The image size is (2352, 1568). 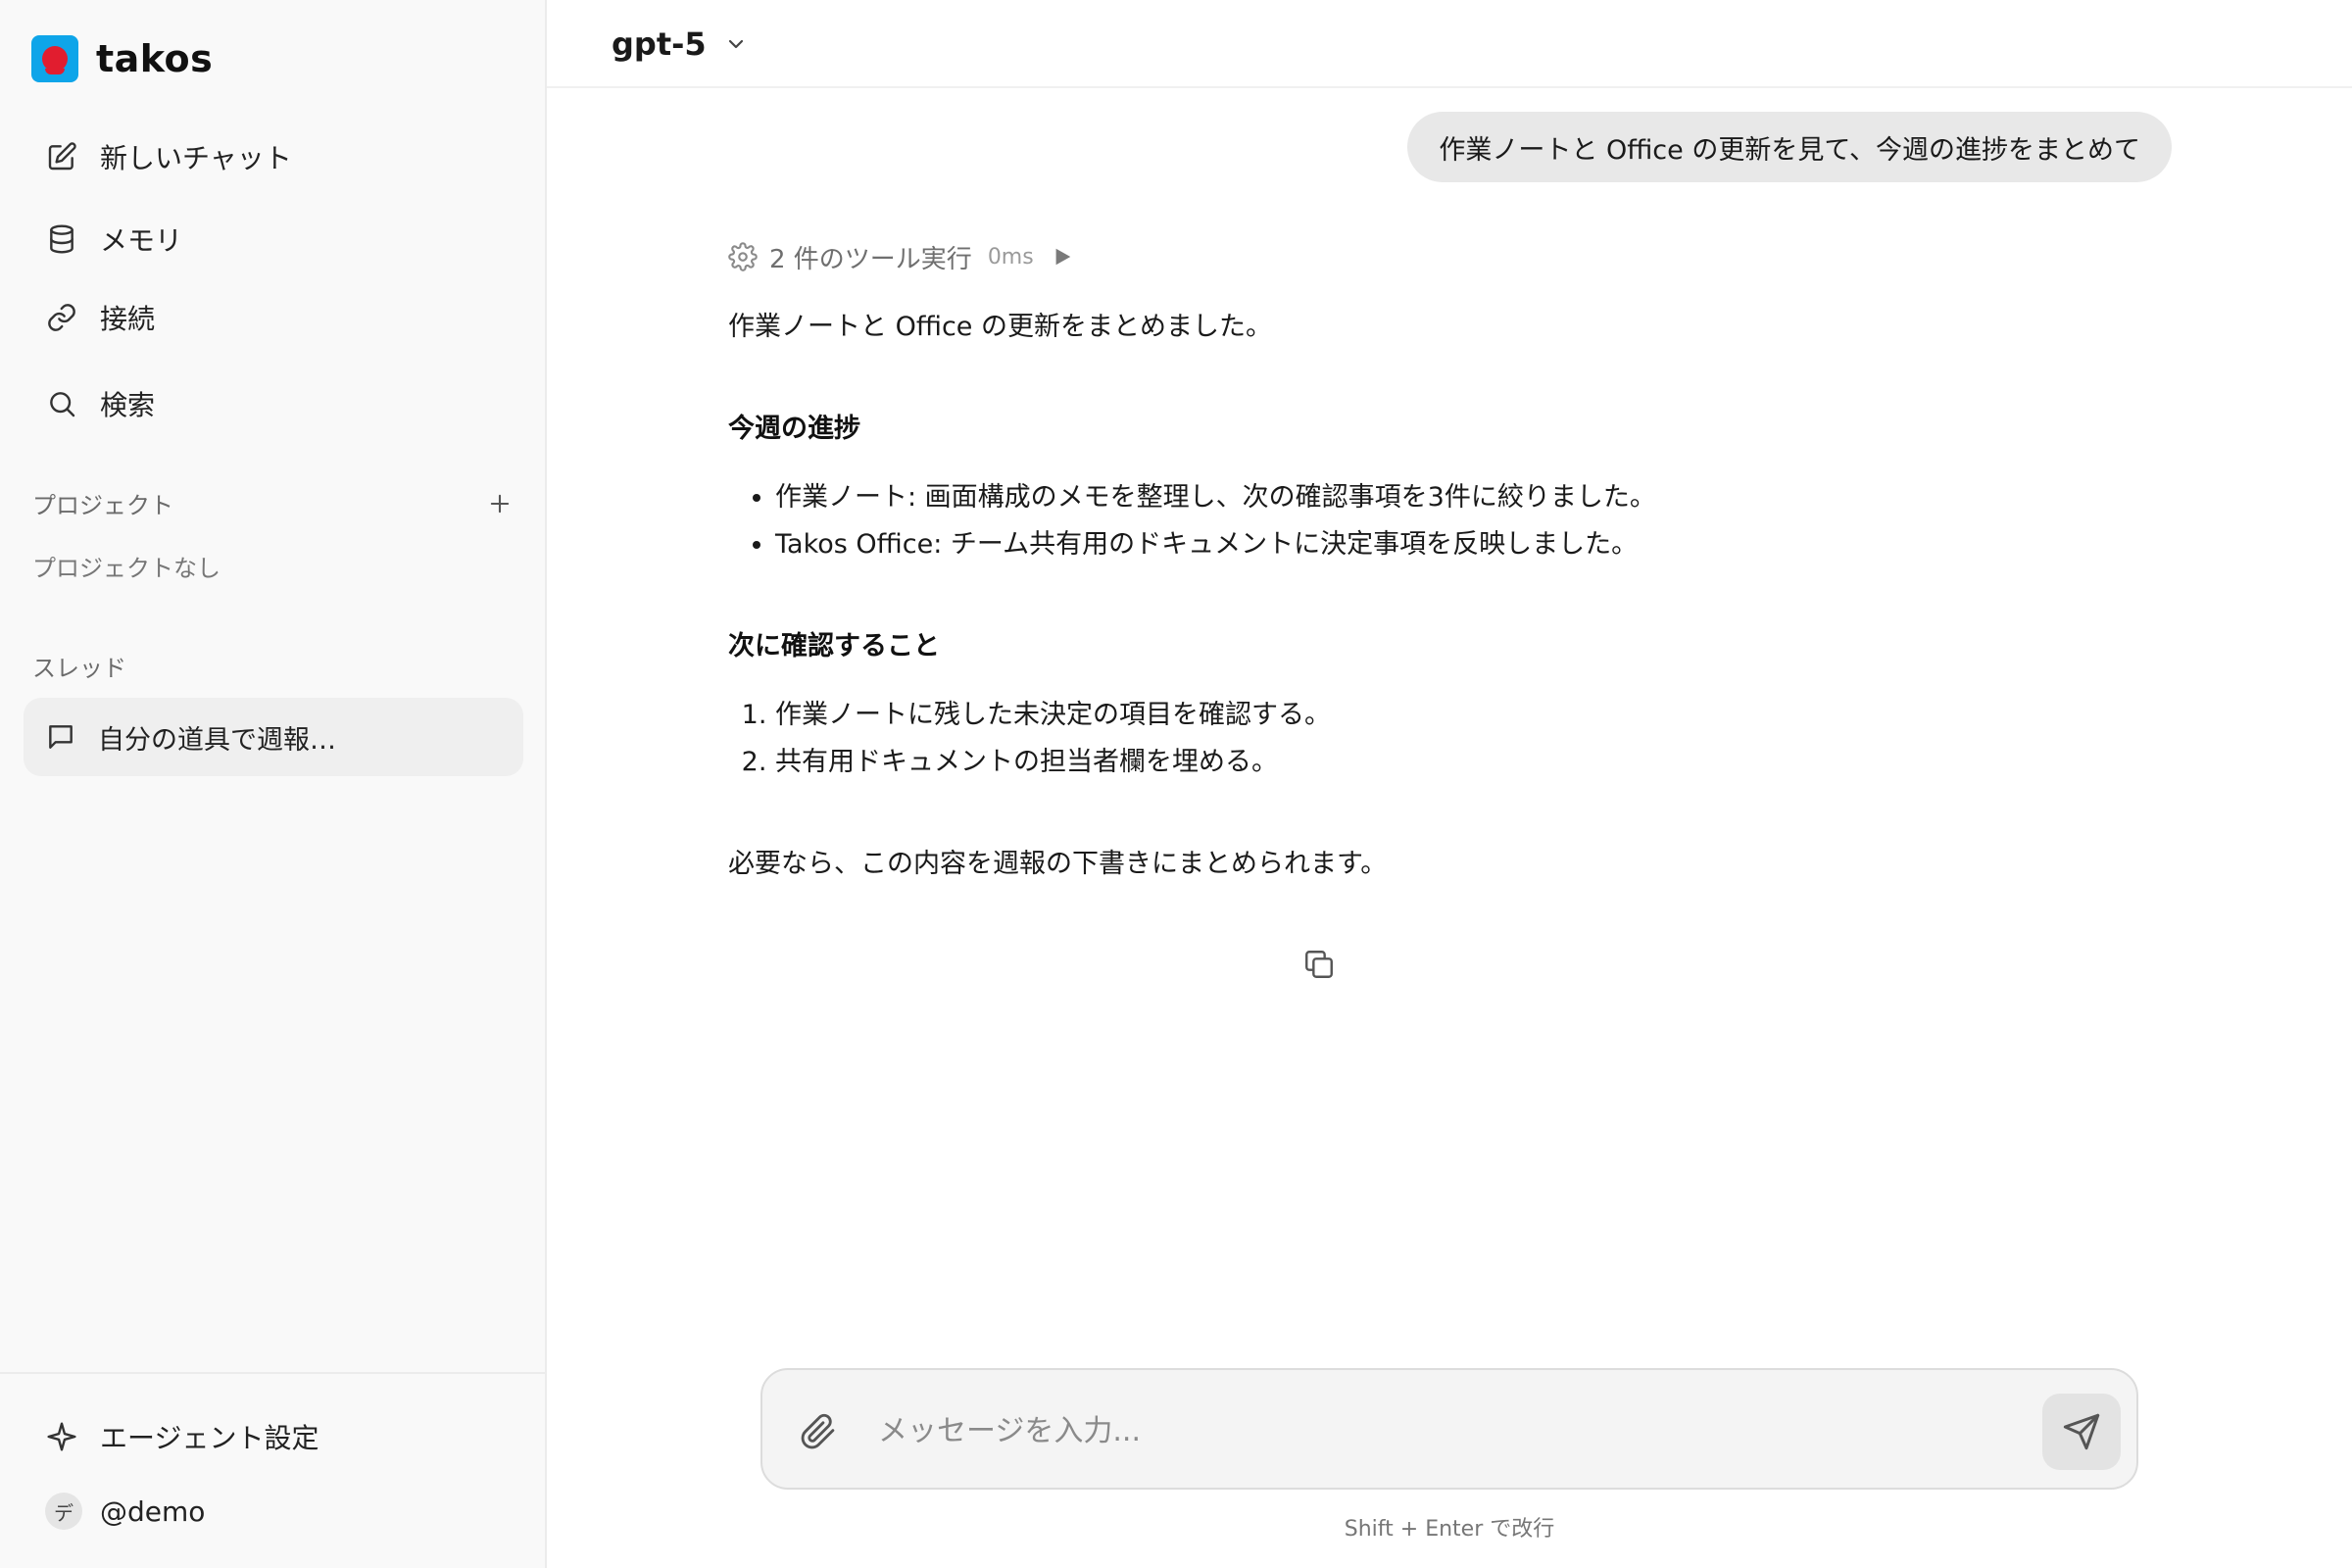 What do you see at coordinates (870, 259) in the screenshot?
I see `tool-summary-text: 2 件のツール実行` at bounding box center [870, 259].